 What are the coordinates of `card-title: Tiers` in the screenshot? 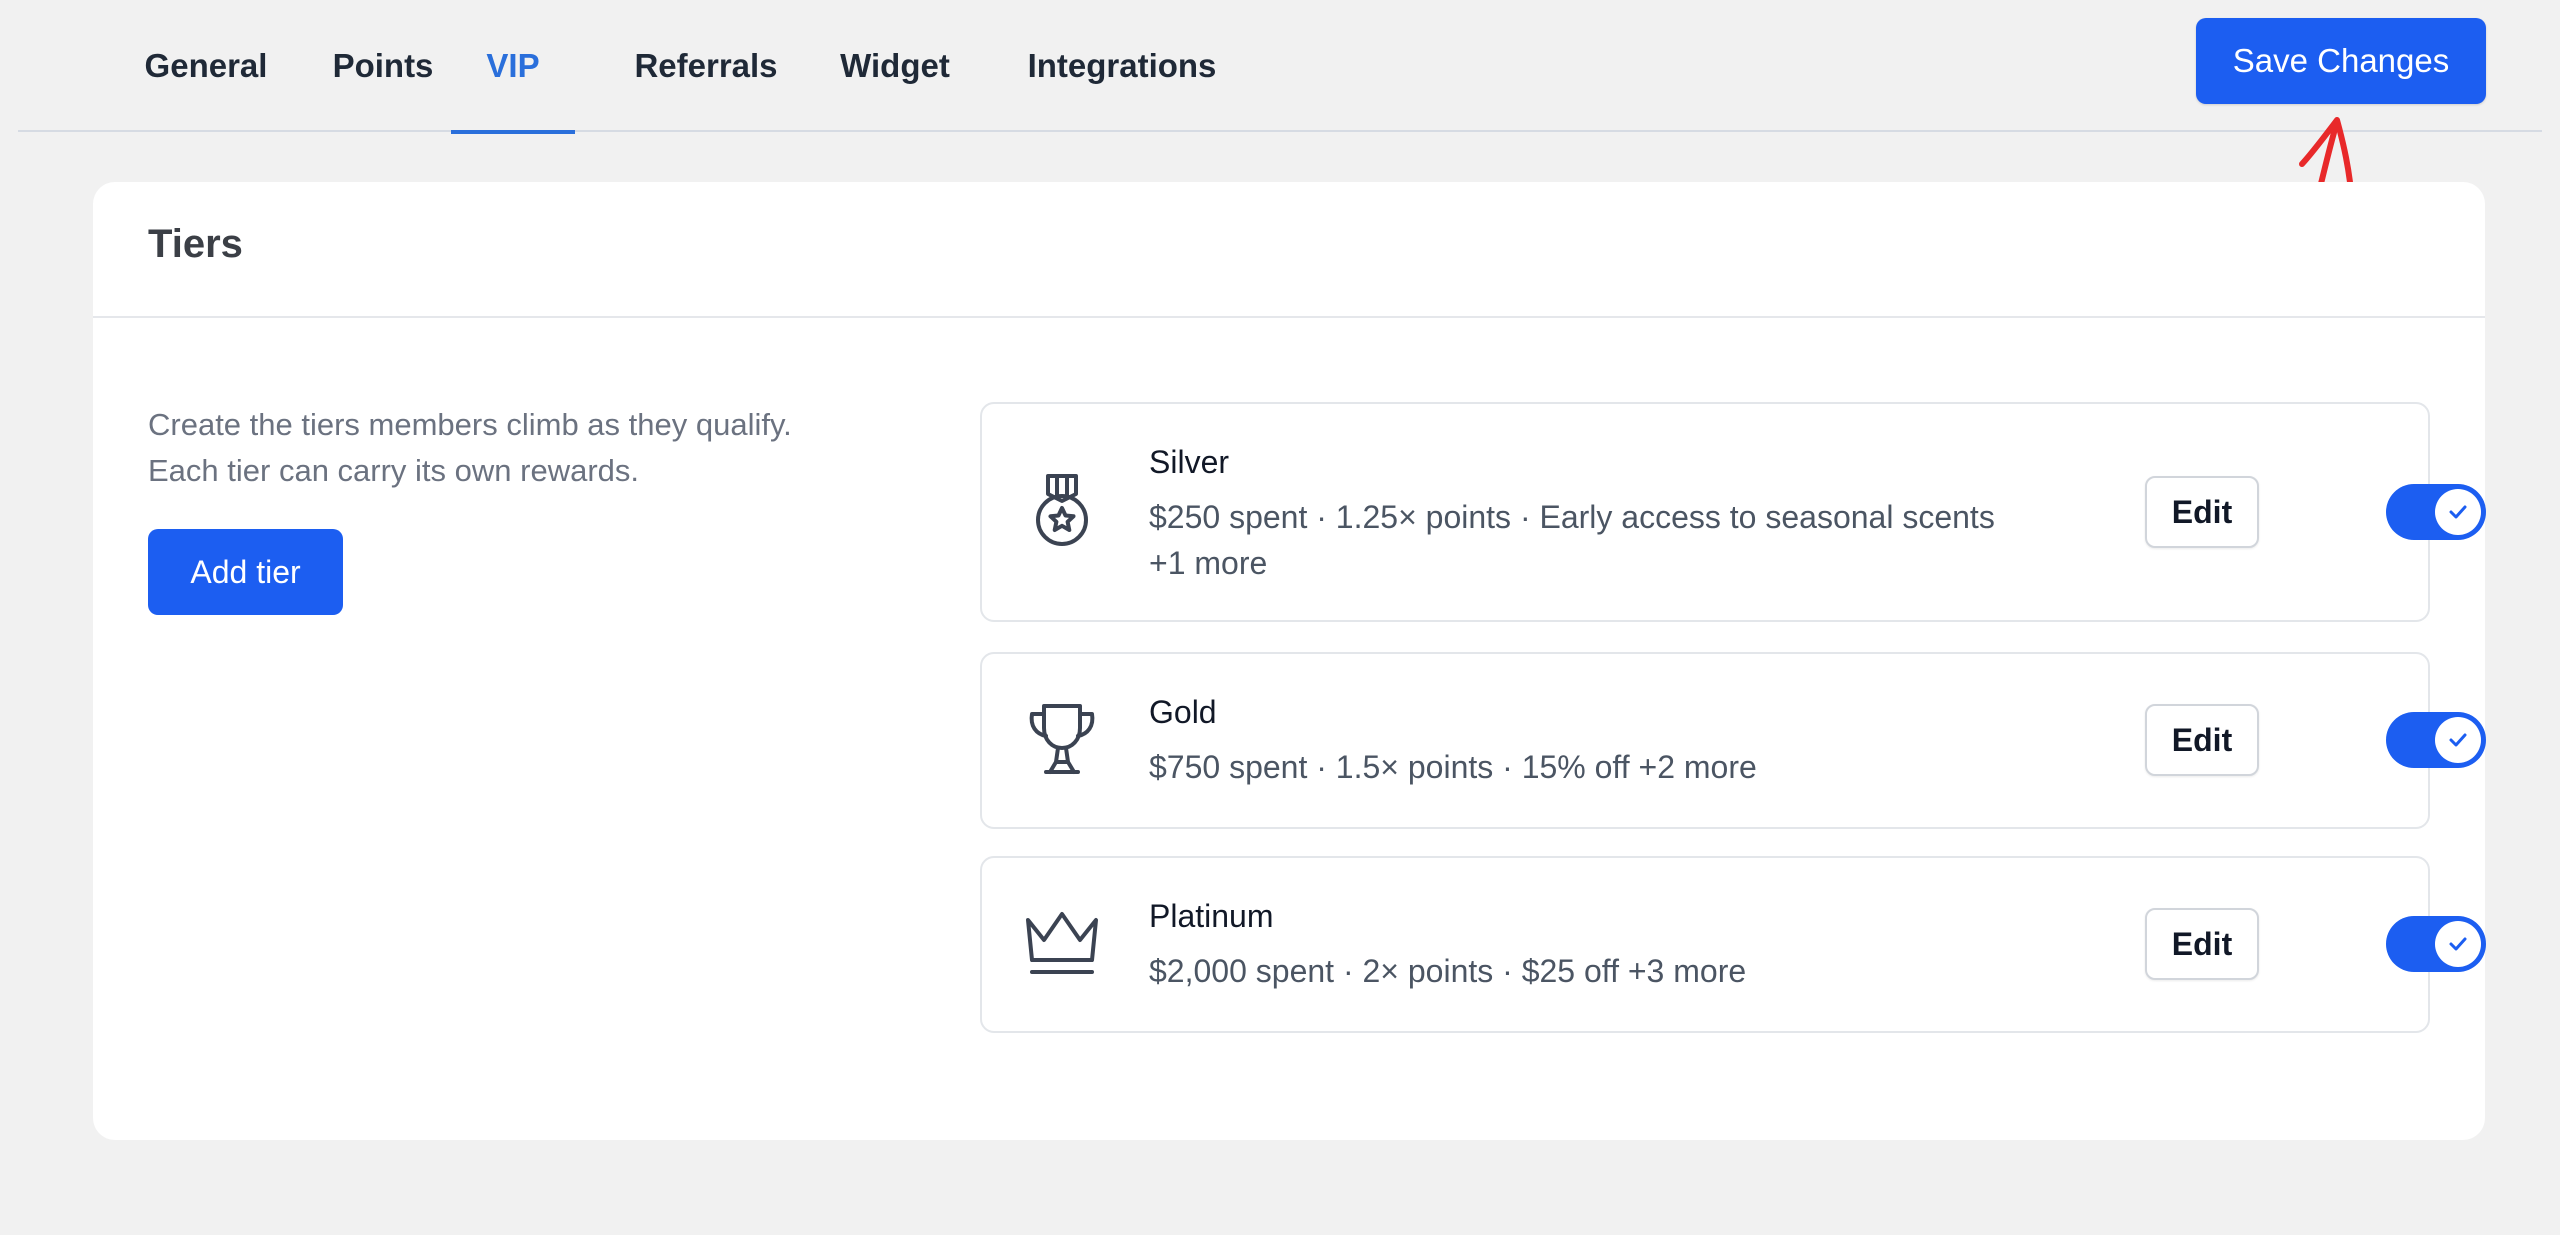 It's located at (195, 244).